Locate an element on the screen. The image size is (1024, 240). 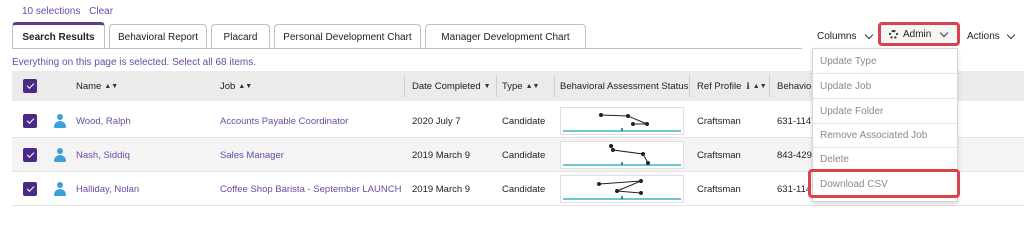
admin-label: Admin is located at coordinates (917, 34).